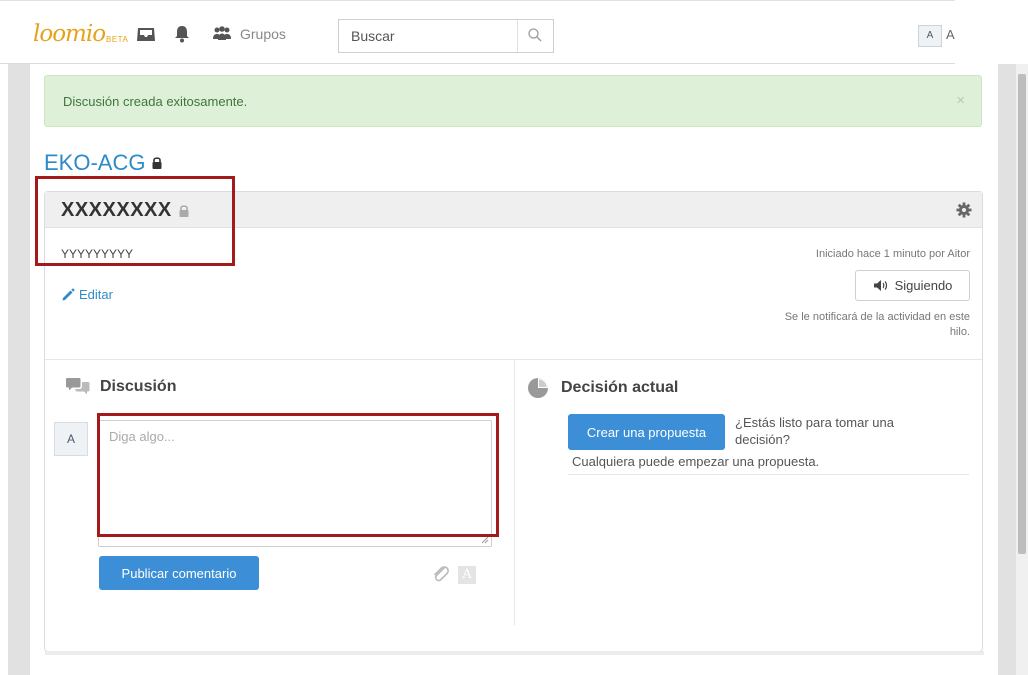 This screenshot has height=675, width=1028. Describe the element at coordinates (696, 461) in the screenshot. I see `anyone-proposal-text: Cualquiera puede empezar una propuesta.` at that location.